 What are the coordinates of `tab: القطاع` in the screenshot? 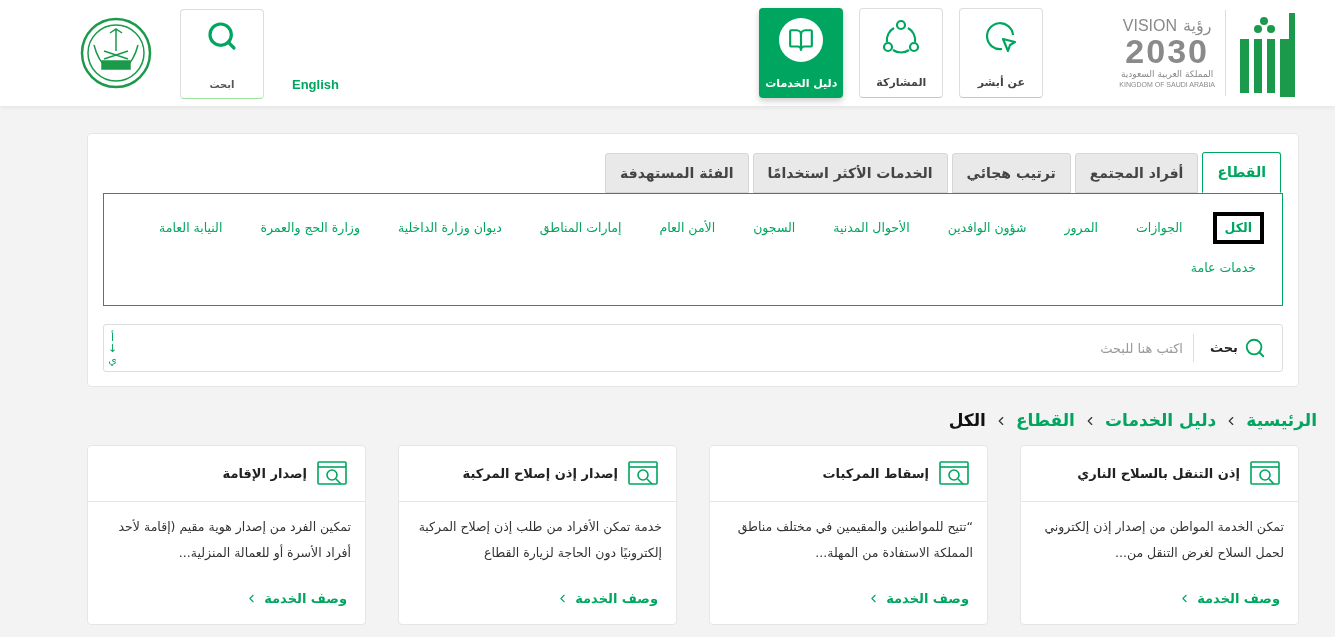 It's located at (1241, 172).